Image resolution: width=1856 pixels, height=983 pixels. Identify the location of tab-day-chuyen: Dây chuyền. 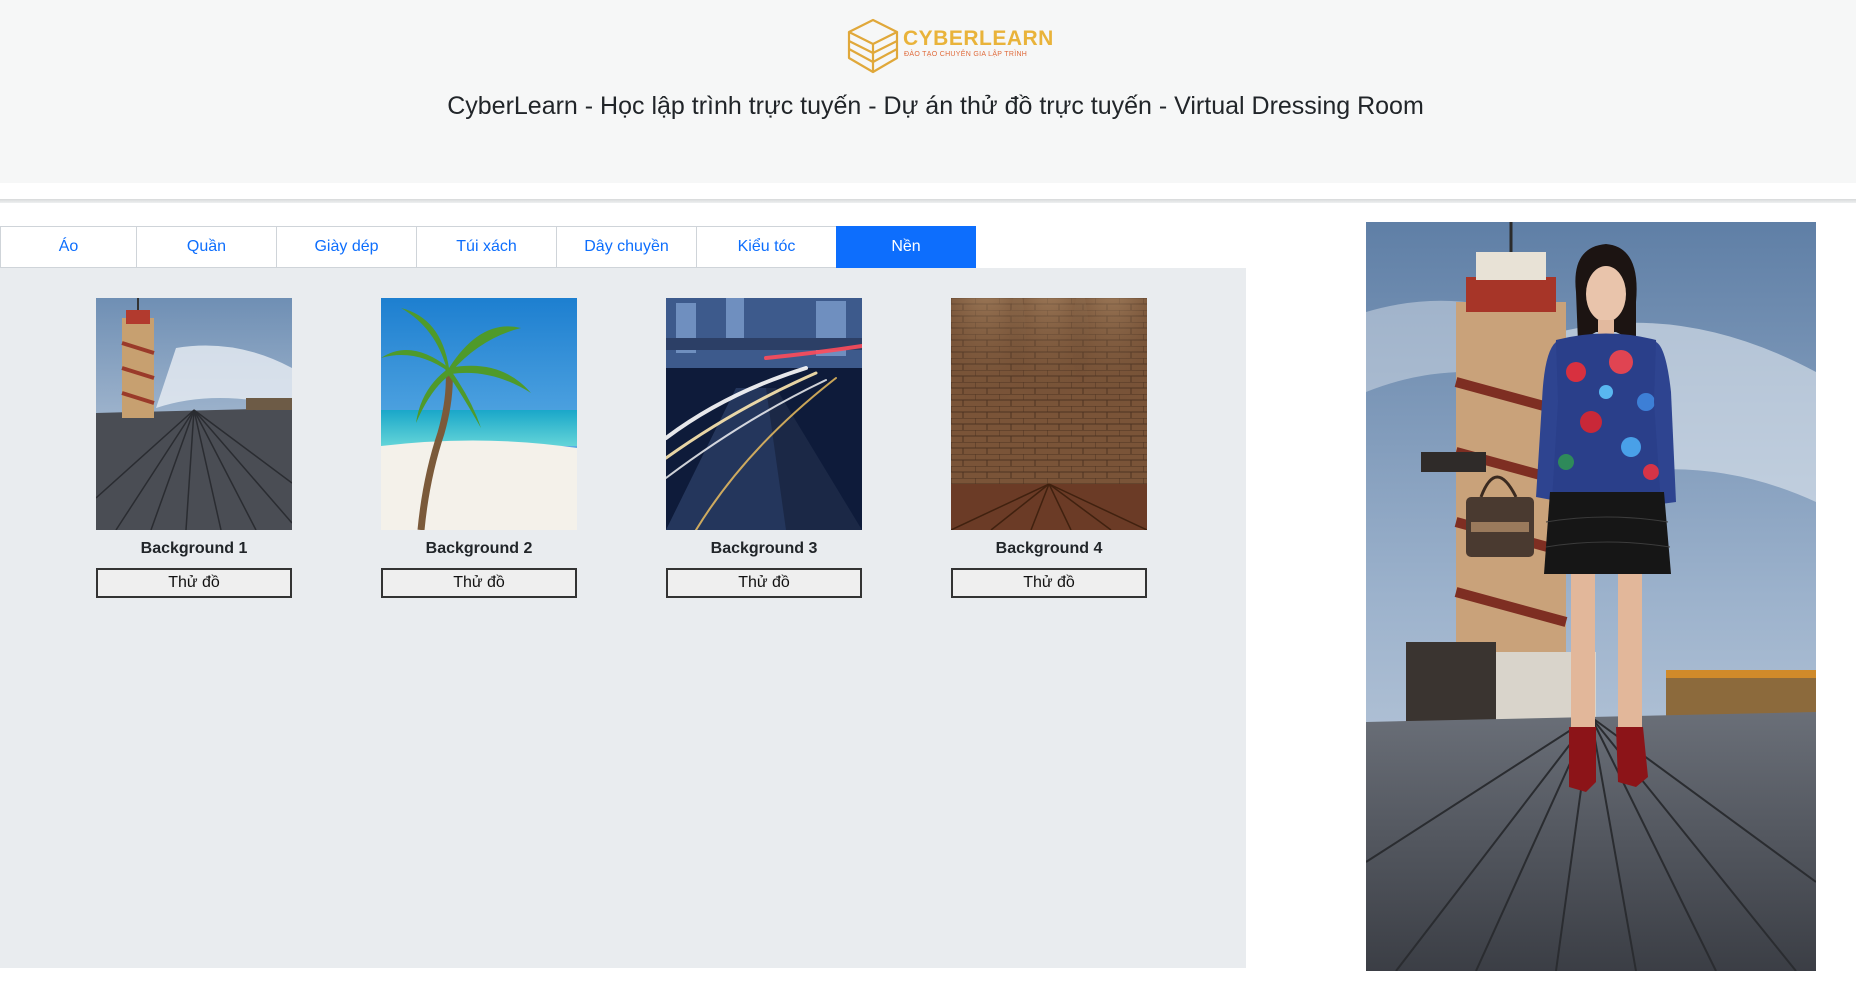
(626, 247).